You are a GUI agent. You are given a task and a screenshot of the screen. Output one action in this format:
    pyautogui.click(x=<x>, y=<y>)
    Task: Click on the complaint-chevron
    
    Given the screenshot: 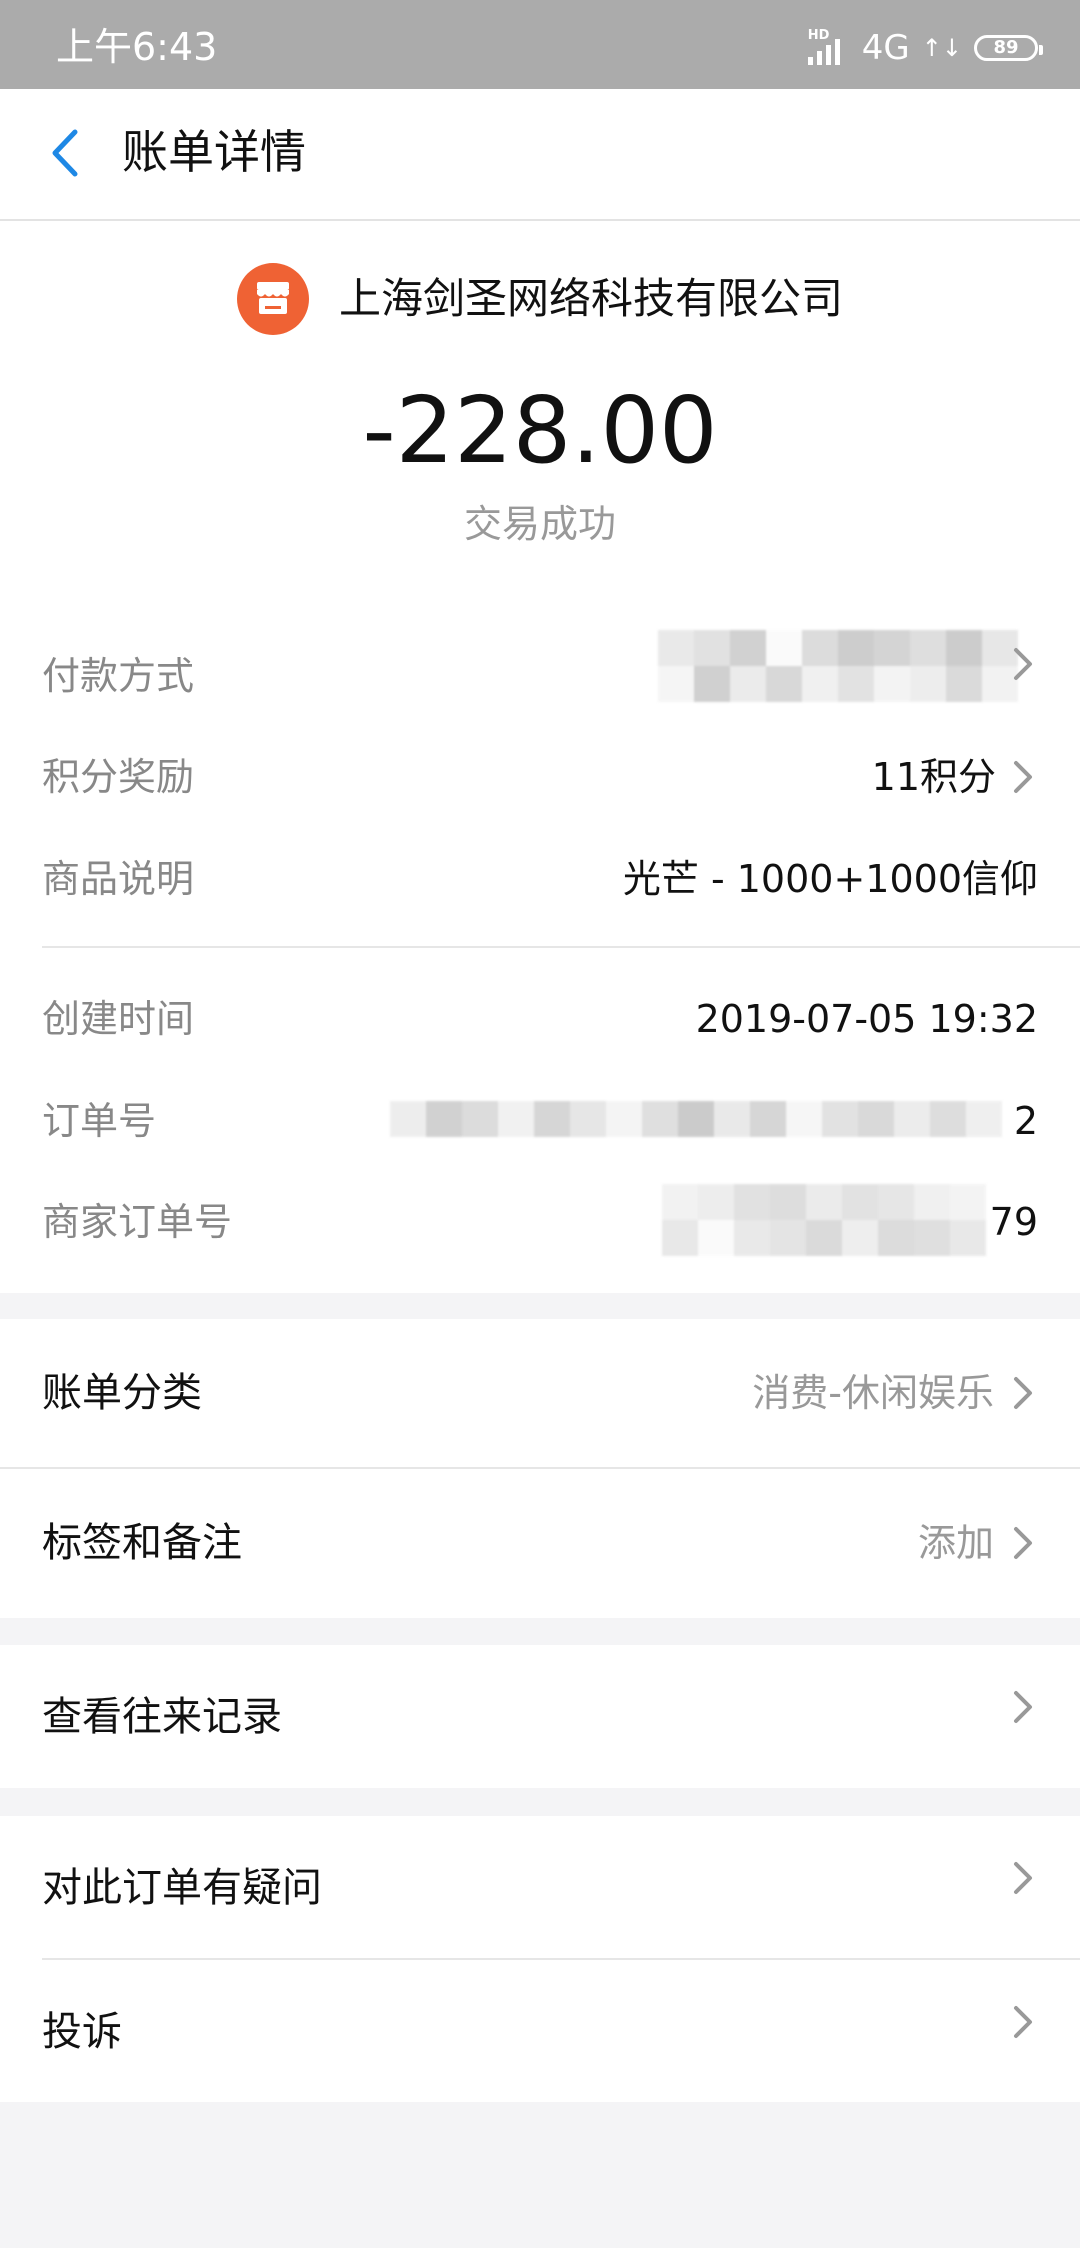 What is the action you would take?
    pyautogui.click(x=1023, y=2022)
    